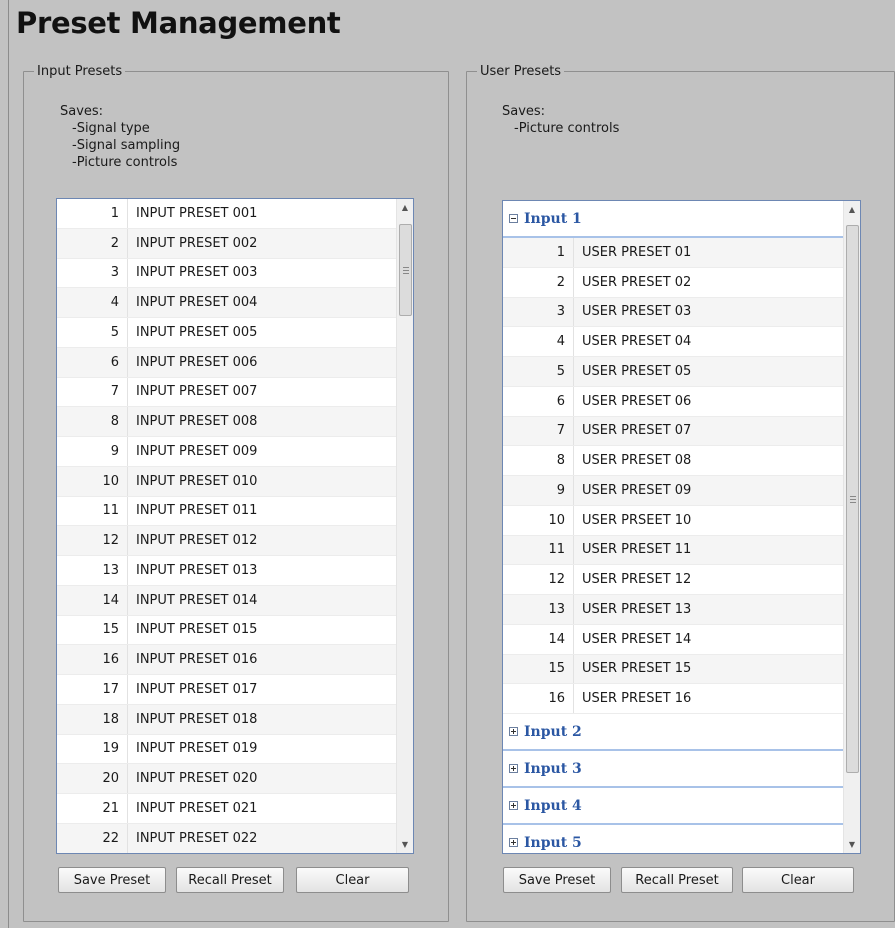 The image size is (895, 928). Describe the element at coordinates (92, 273) in the screenshot. I see `row-number: 3` at that location.